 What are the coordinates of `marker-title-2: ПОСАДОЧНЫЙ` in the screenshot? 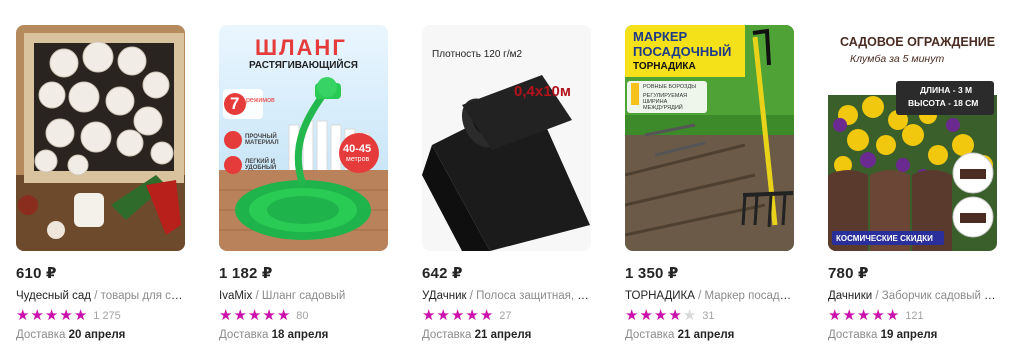 It's located at (682, 51).